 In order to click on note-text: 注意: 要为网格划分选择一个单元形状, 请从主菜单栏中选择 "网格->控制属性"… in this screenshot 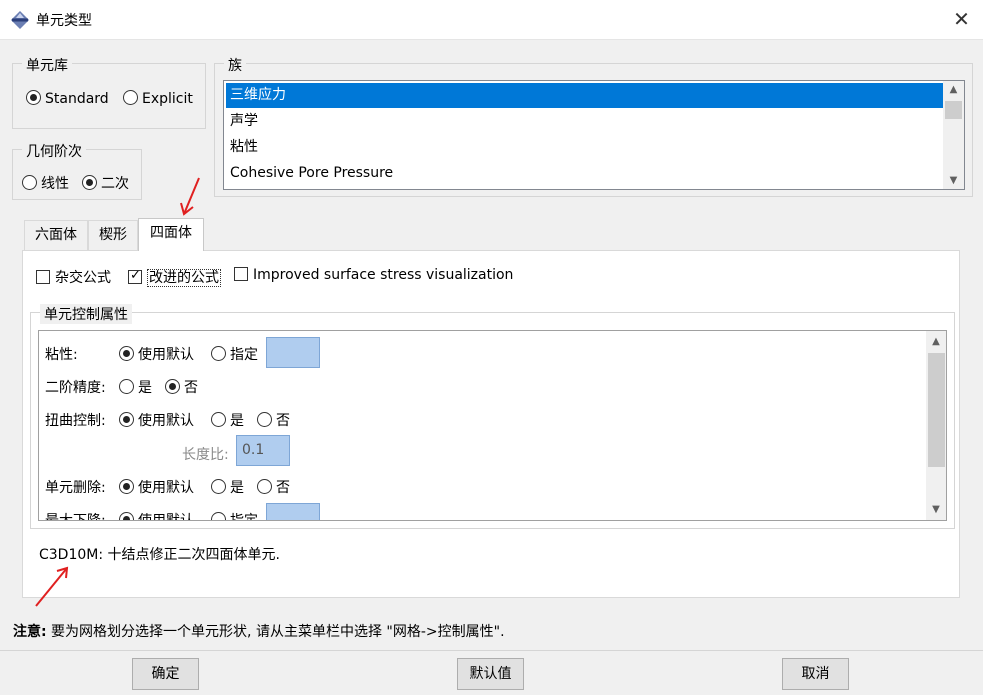, I will do `click(259, 631)`.